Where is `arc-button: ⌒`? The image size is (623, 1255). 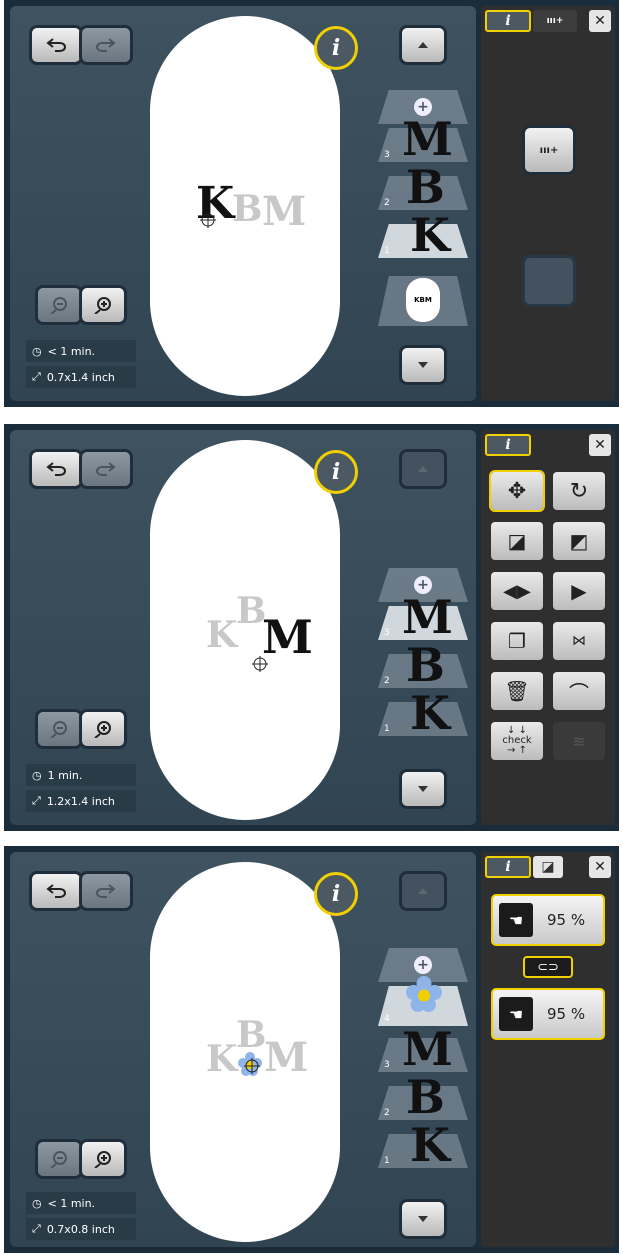
arc-button: ⌒ is located at coordinates (579, 691).